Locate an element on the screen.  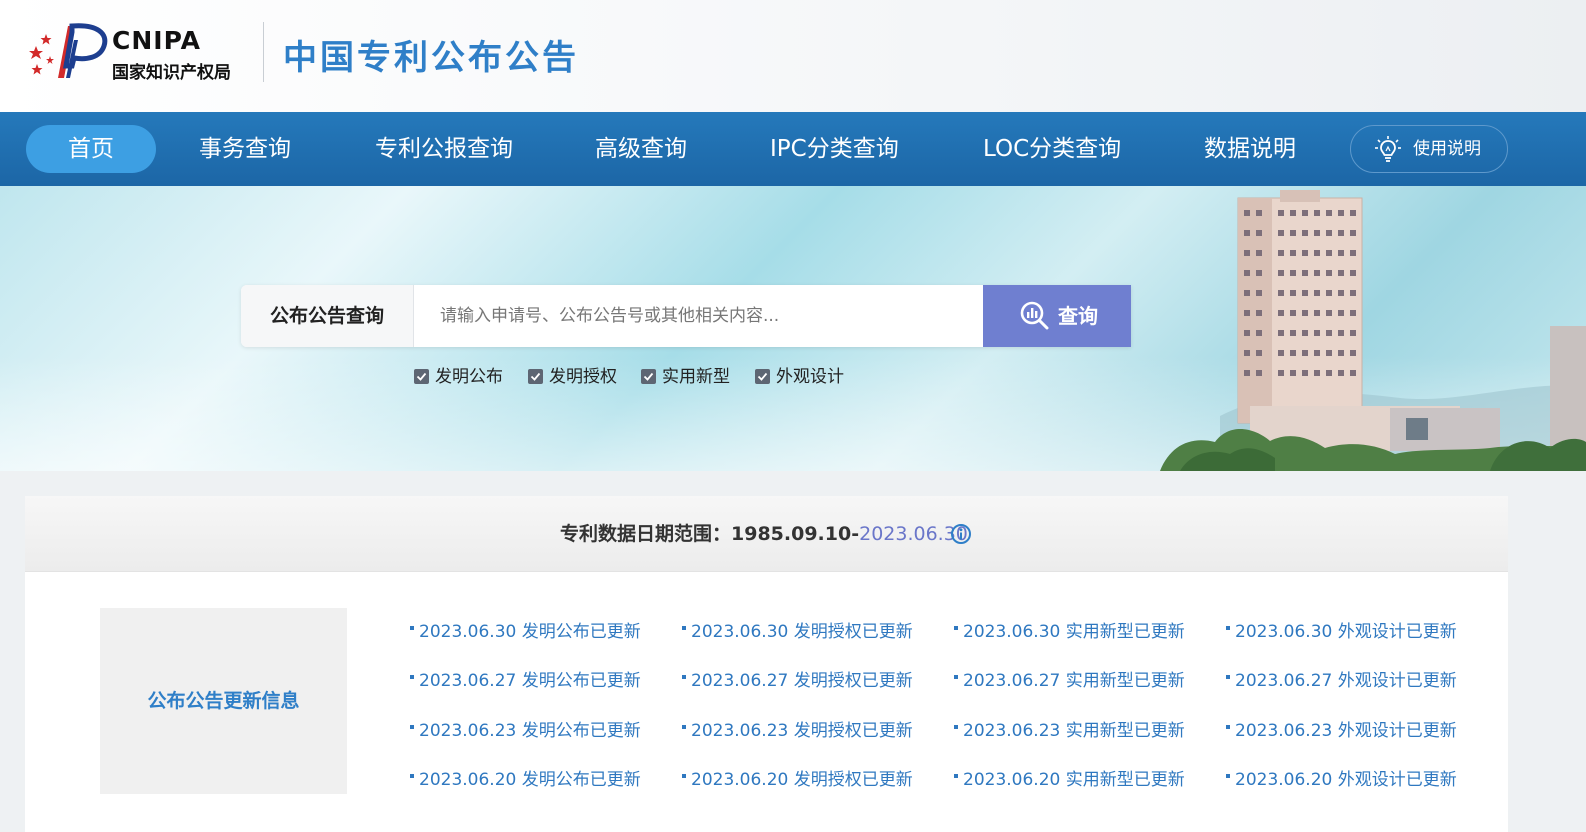
nav-item-gazette-query: 专利公报查询 is located at coordinates (444, 149).